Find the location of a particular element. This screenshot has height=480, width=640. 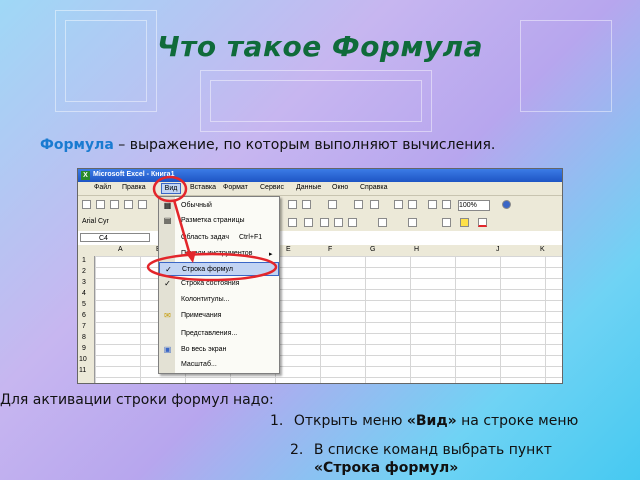

step-2: 2. В списке команд выбрать пункт is located at coordinates (421, 450).